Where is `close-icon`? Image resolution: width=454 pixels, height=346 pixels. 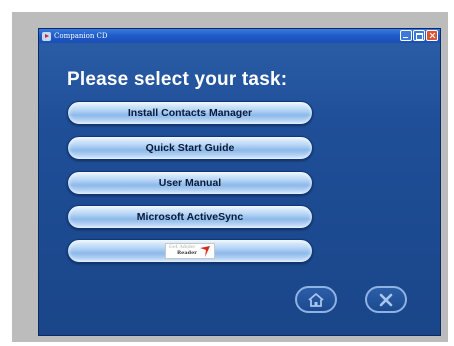 close-icon is located at coordinates (386, 299).